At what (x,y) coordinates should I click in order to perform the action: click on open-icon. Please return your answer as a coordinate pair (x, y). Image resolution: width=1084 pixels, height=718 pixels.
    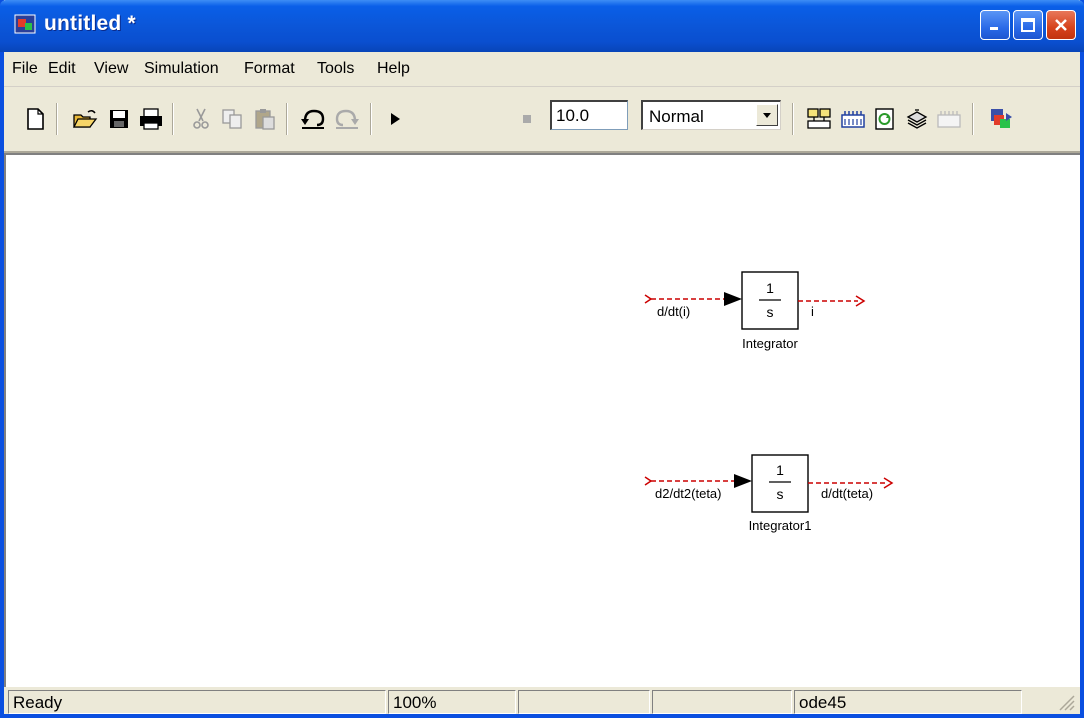
    Looking at the image, I should click on (85, 118).